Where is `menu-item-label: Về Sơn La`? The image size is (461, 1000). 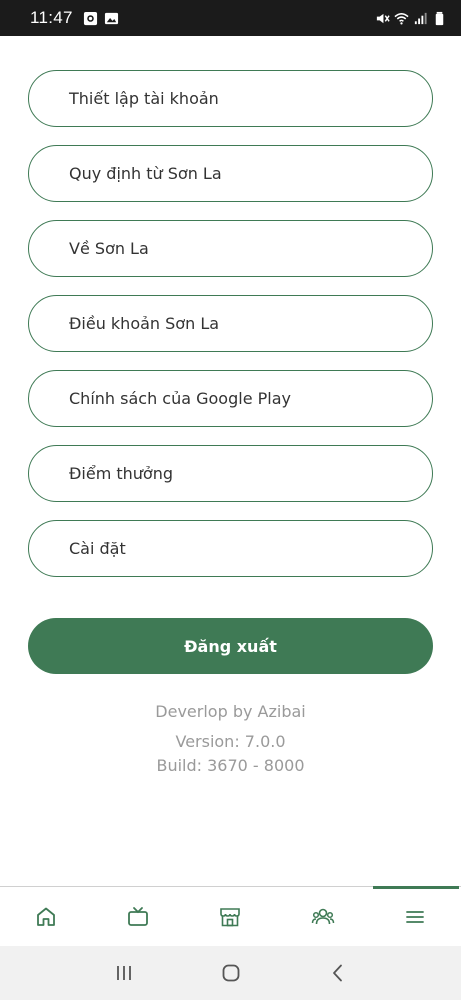 menu-item-label: Về Sơn La is located at coordinates (109, 248).